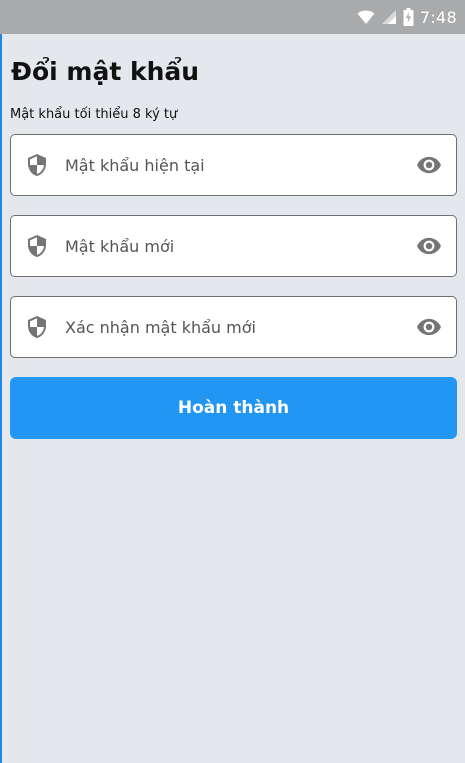  Describe the element at coordinates (240, 327) in the screenshot. I see `confirm-password-input` at that location.